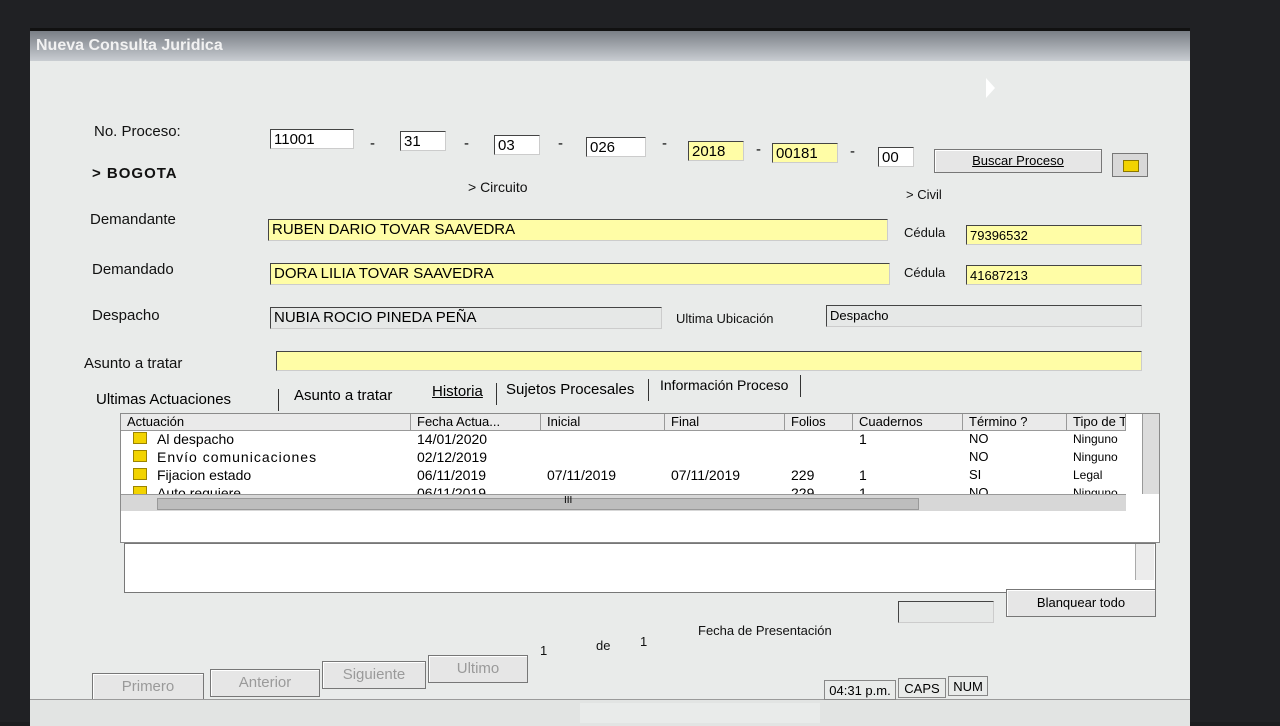 The width and height of the screenshot is (1280, 726). Describe the element at coordinates (544, 650) in the screenshot. I see `page-current: 1` at that location.